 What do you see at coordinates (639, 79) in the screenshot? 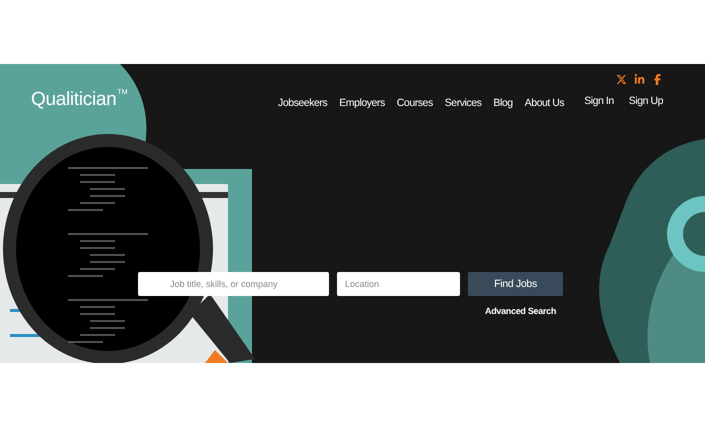
I see `in-letters-icon` at bounding box center [639, 79].